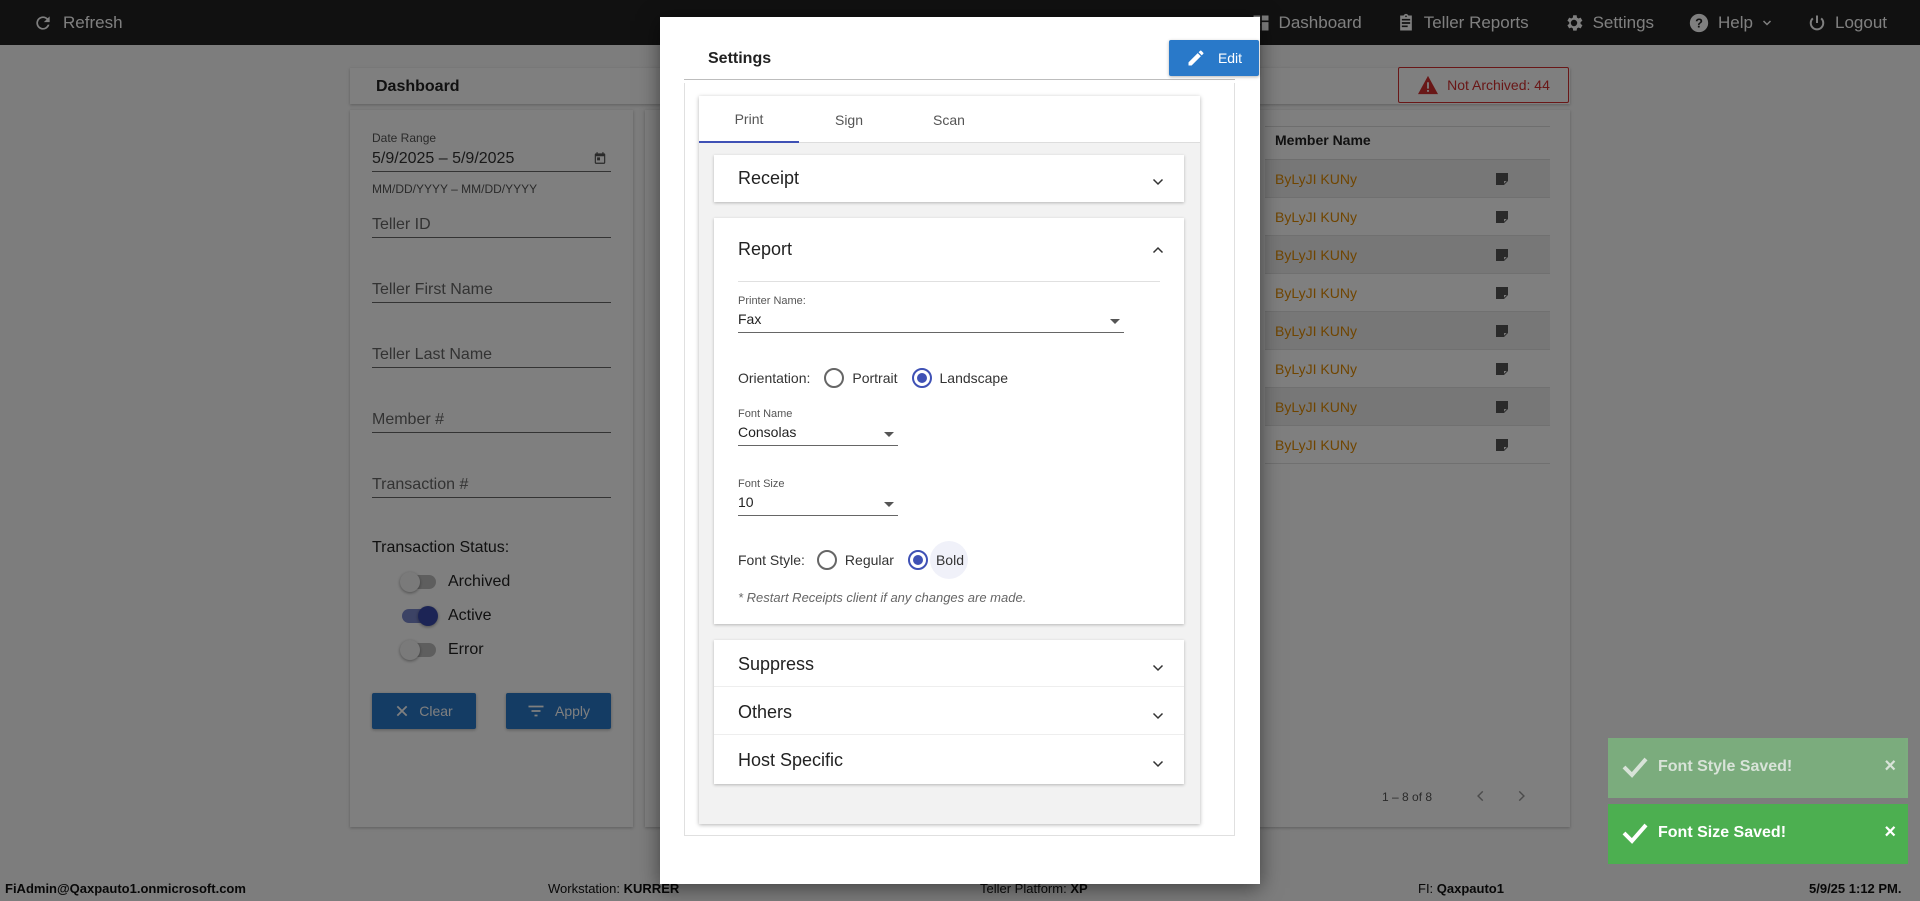 This screenshot has width=1920, height=901. I want to click on section-others-title: Others, so click(765, 712).